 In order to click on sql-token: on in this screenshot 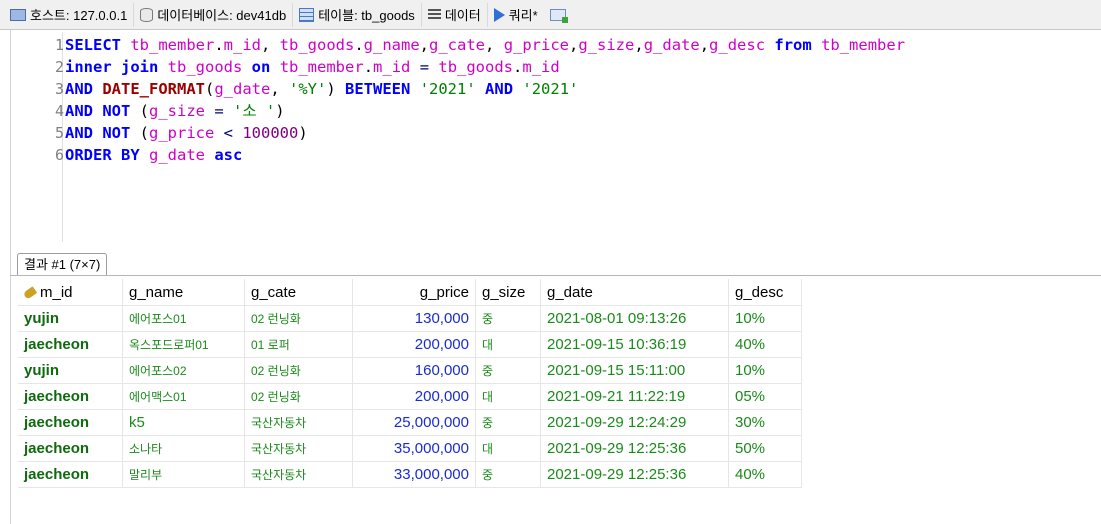, I will do `click(261, 67)`.